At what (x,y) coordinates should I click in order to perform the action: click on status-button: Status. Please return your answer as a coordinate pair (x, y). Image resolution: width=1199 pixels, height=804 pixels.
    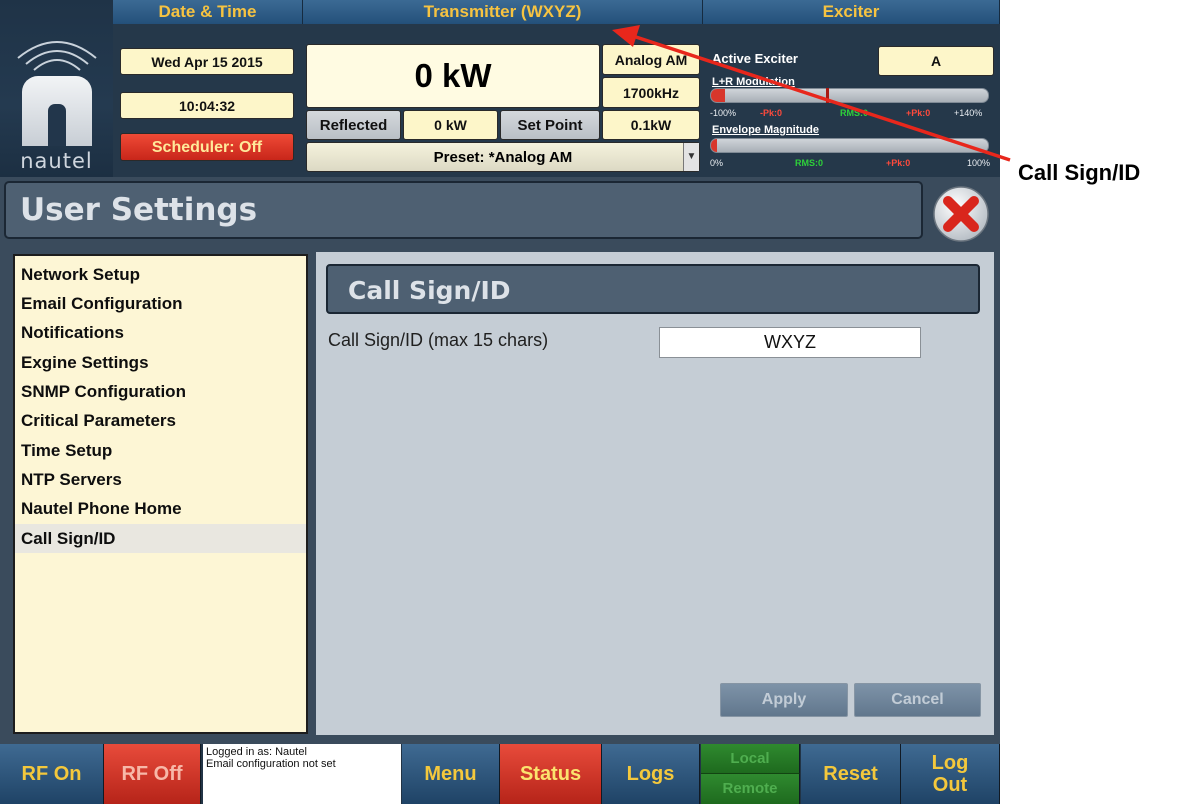
    Looking at the image, I should click on (551, 774).